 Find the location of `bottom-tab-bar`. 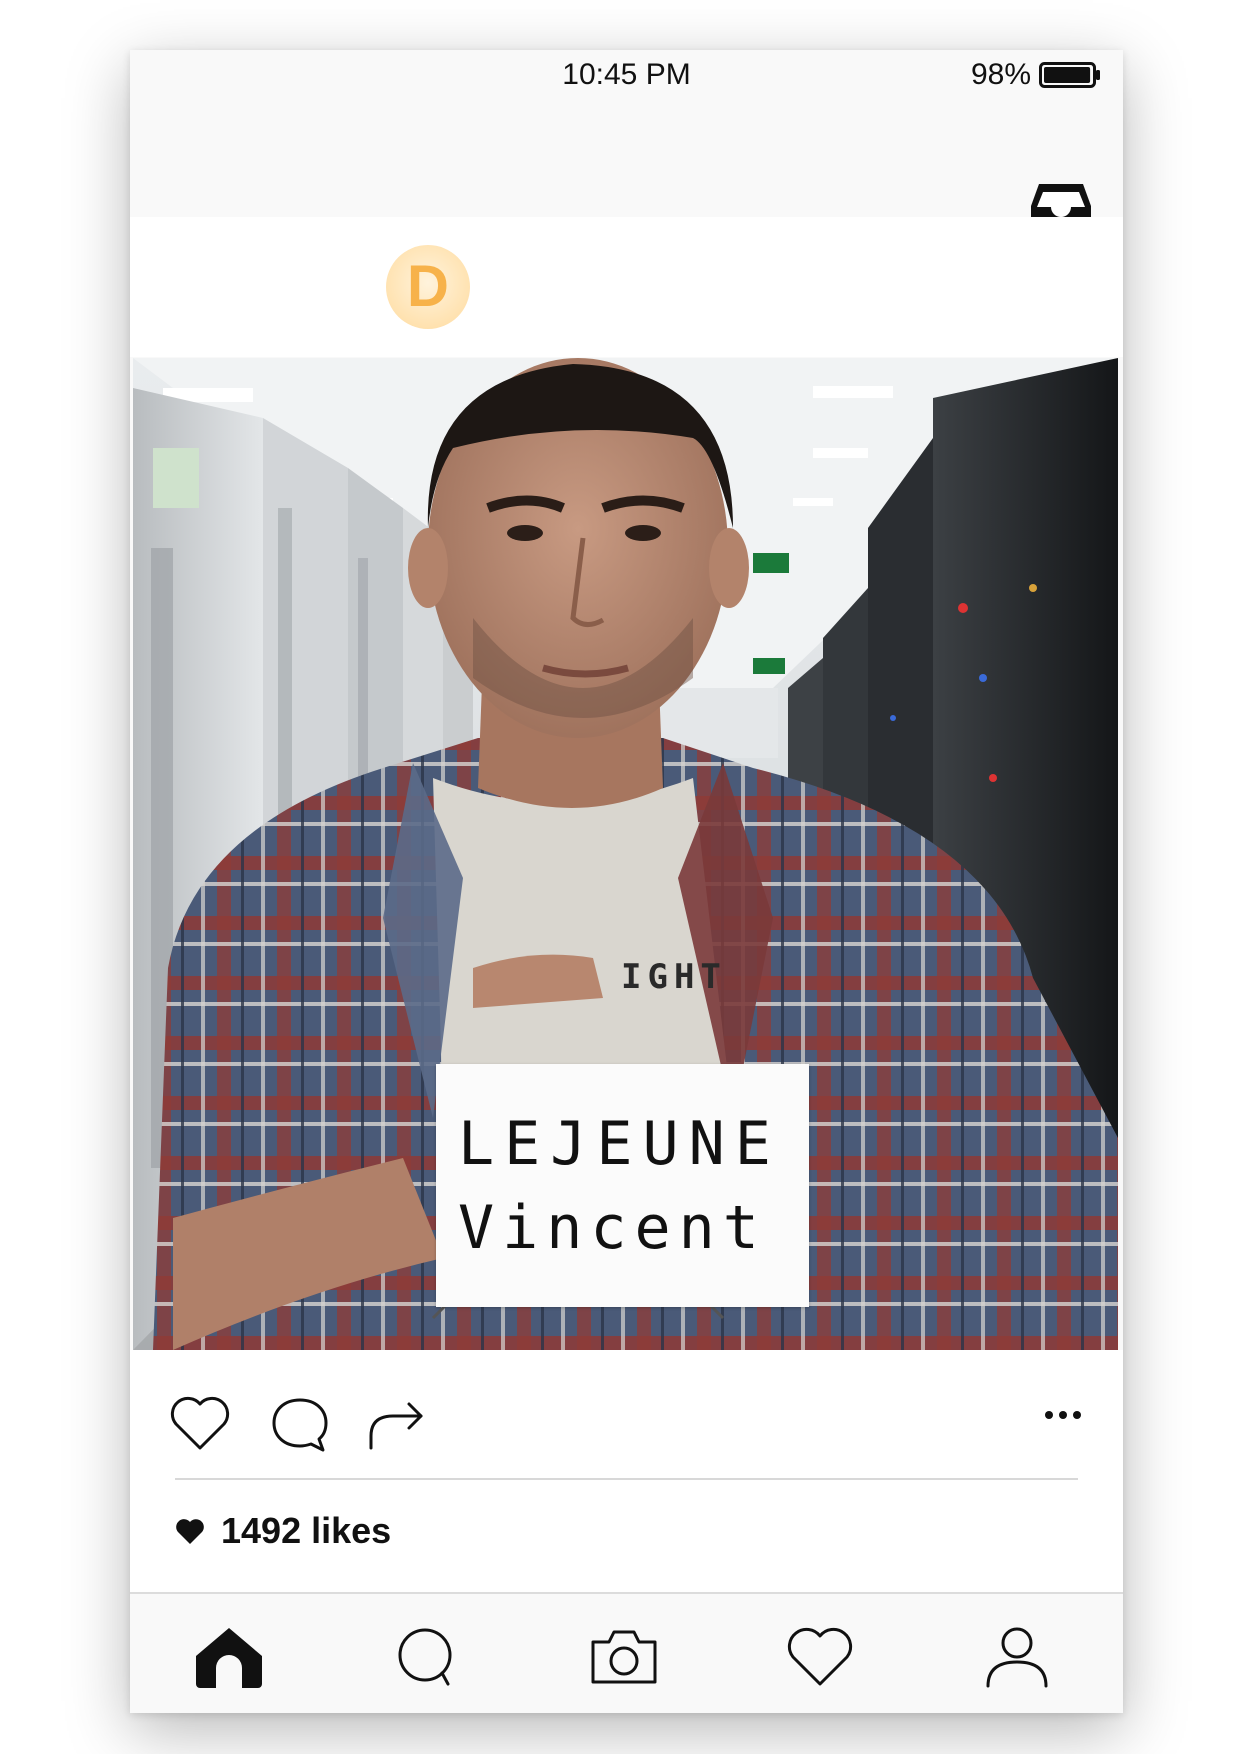

bottom-tab-bar is located at coordinates (626, 1652).